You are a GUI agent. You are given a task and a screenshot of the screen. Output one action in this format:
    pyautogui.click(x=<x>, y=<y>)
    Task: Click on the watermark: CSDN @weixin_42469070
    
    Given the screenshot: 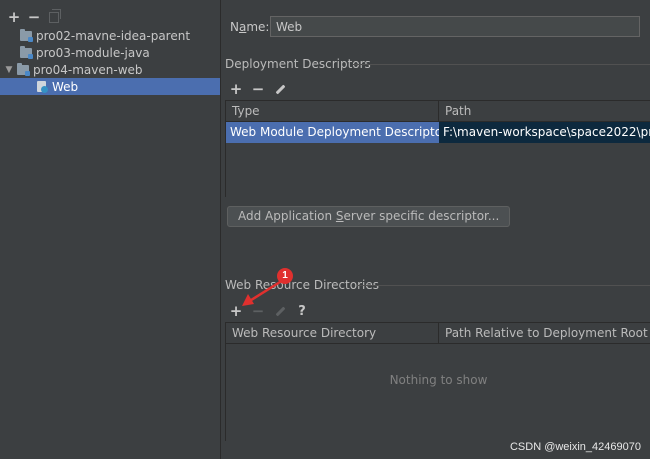 What is the action you would take?
    pyautogui.click(x=575, y=447)
    